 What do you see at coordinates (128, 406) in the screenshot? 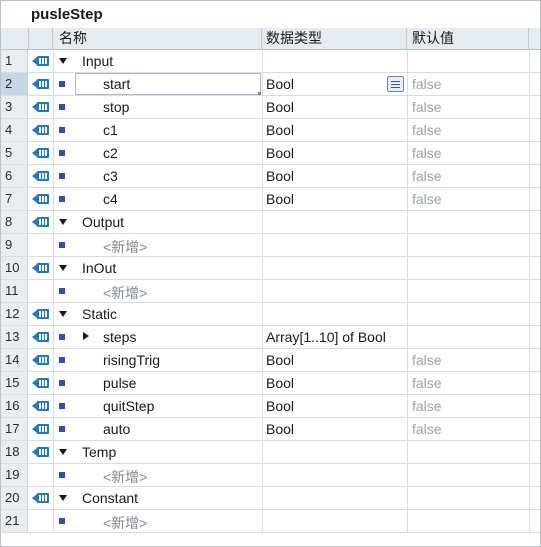
I see `member-name: quitStep` at bounding box center [128, 406].